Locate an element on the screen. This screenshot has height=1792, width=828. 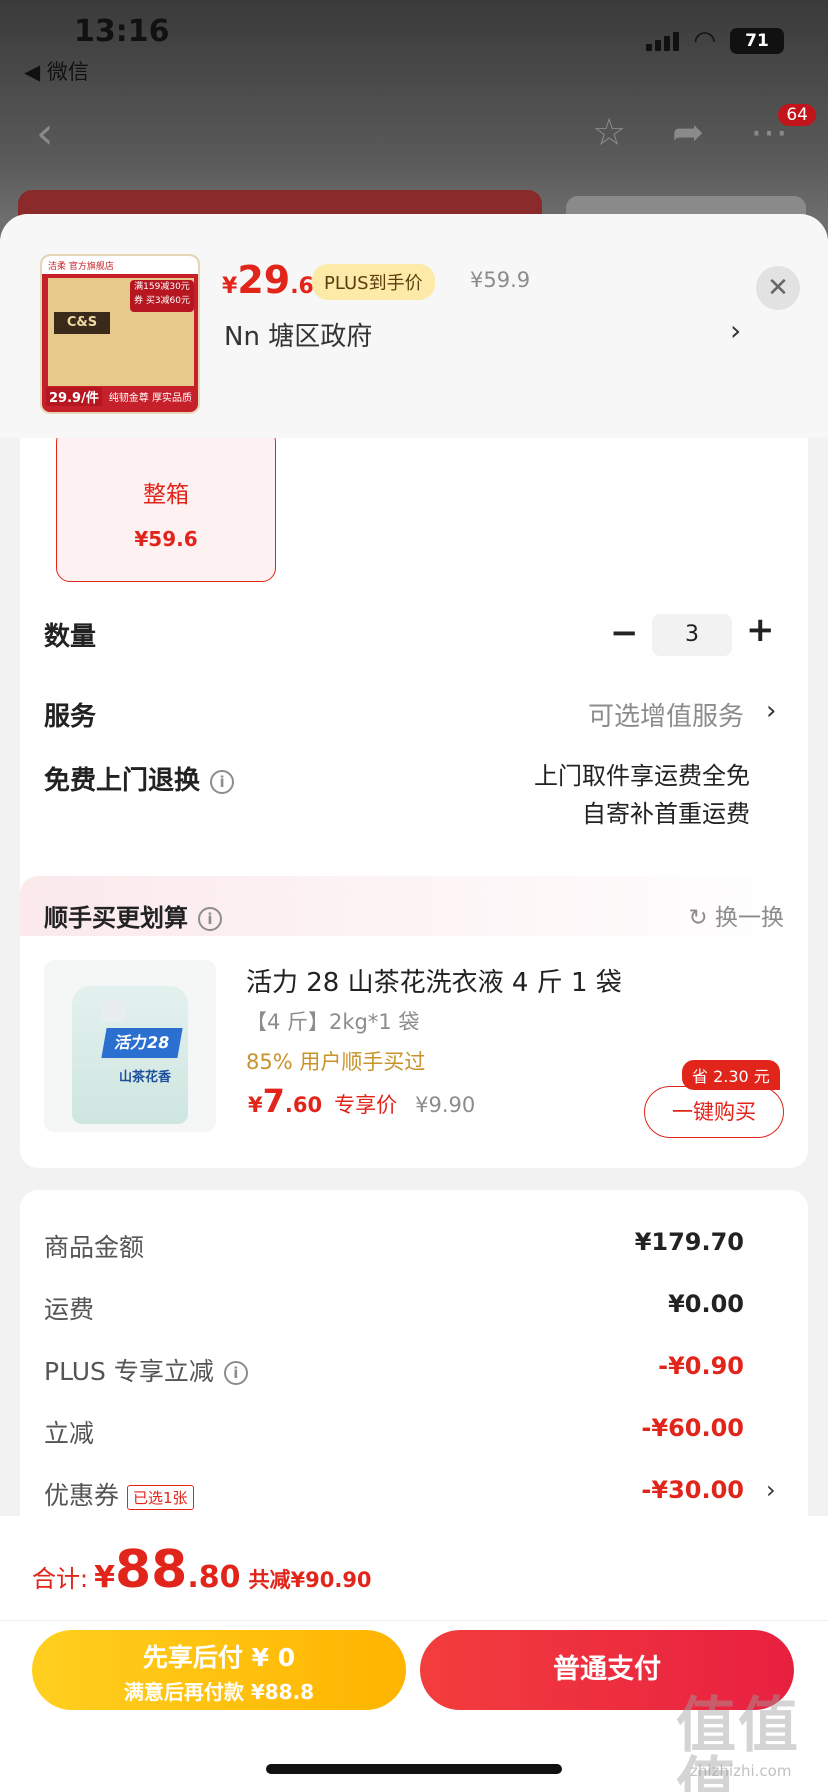
price-dec: .6 is located at coordinates (302, 286).